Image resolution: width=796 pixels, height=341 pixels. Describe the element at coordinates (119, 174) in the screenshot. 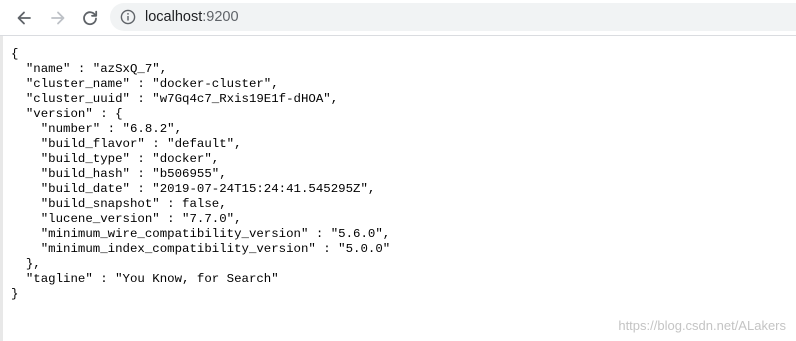

I see `json-line: "build_hash" : "b506955",` at that location.